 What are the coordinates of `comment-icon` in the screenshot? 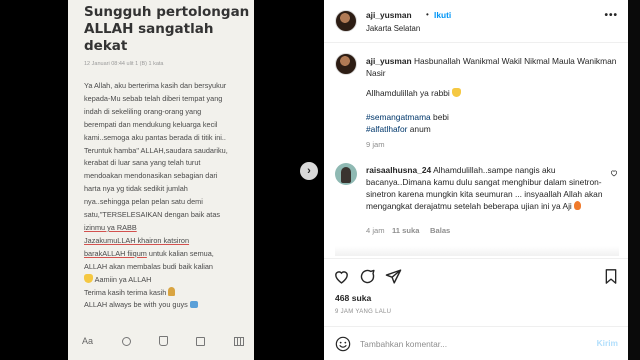 It's located at (367, 276).